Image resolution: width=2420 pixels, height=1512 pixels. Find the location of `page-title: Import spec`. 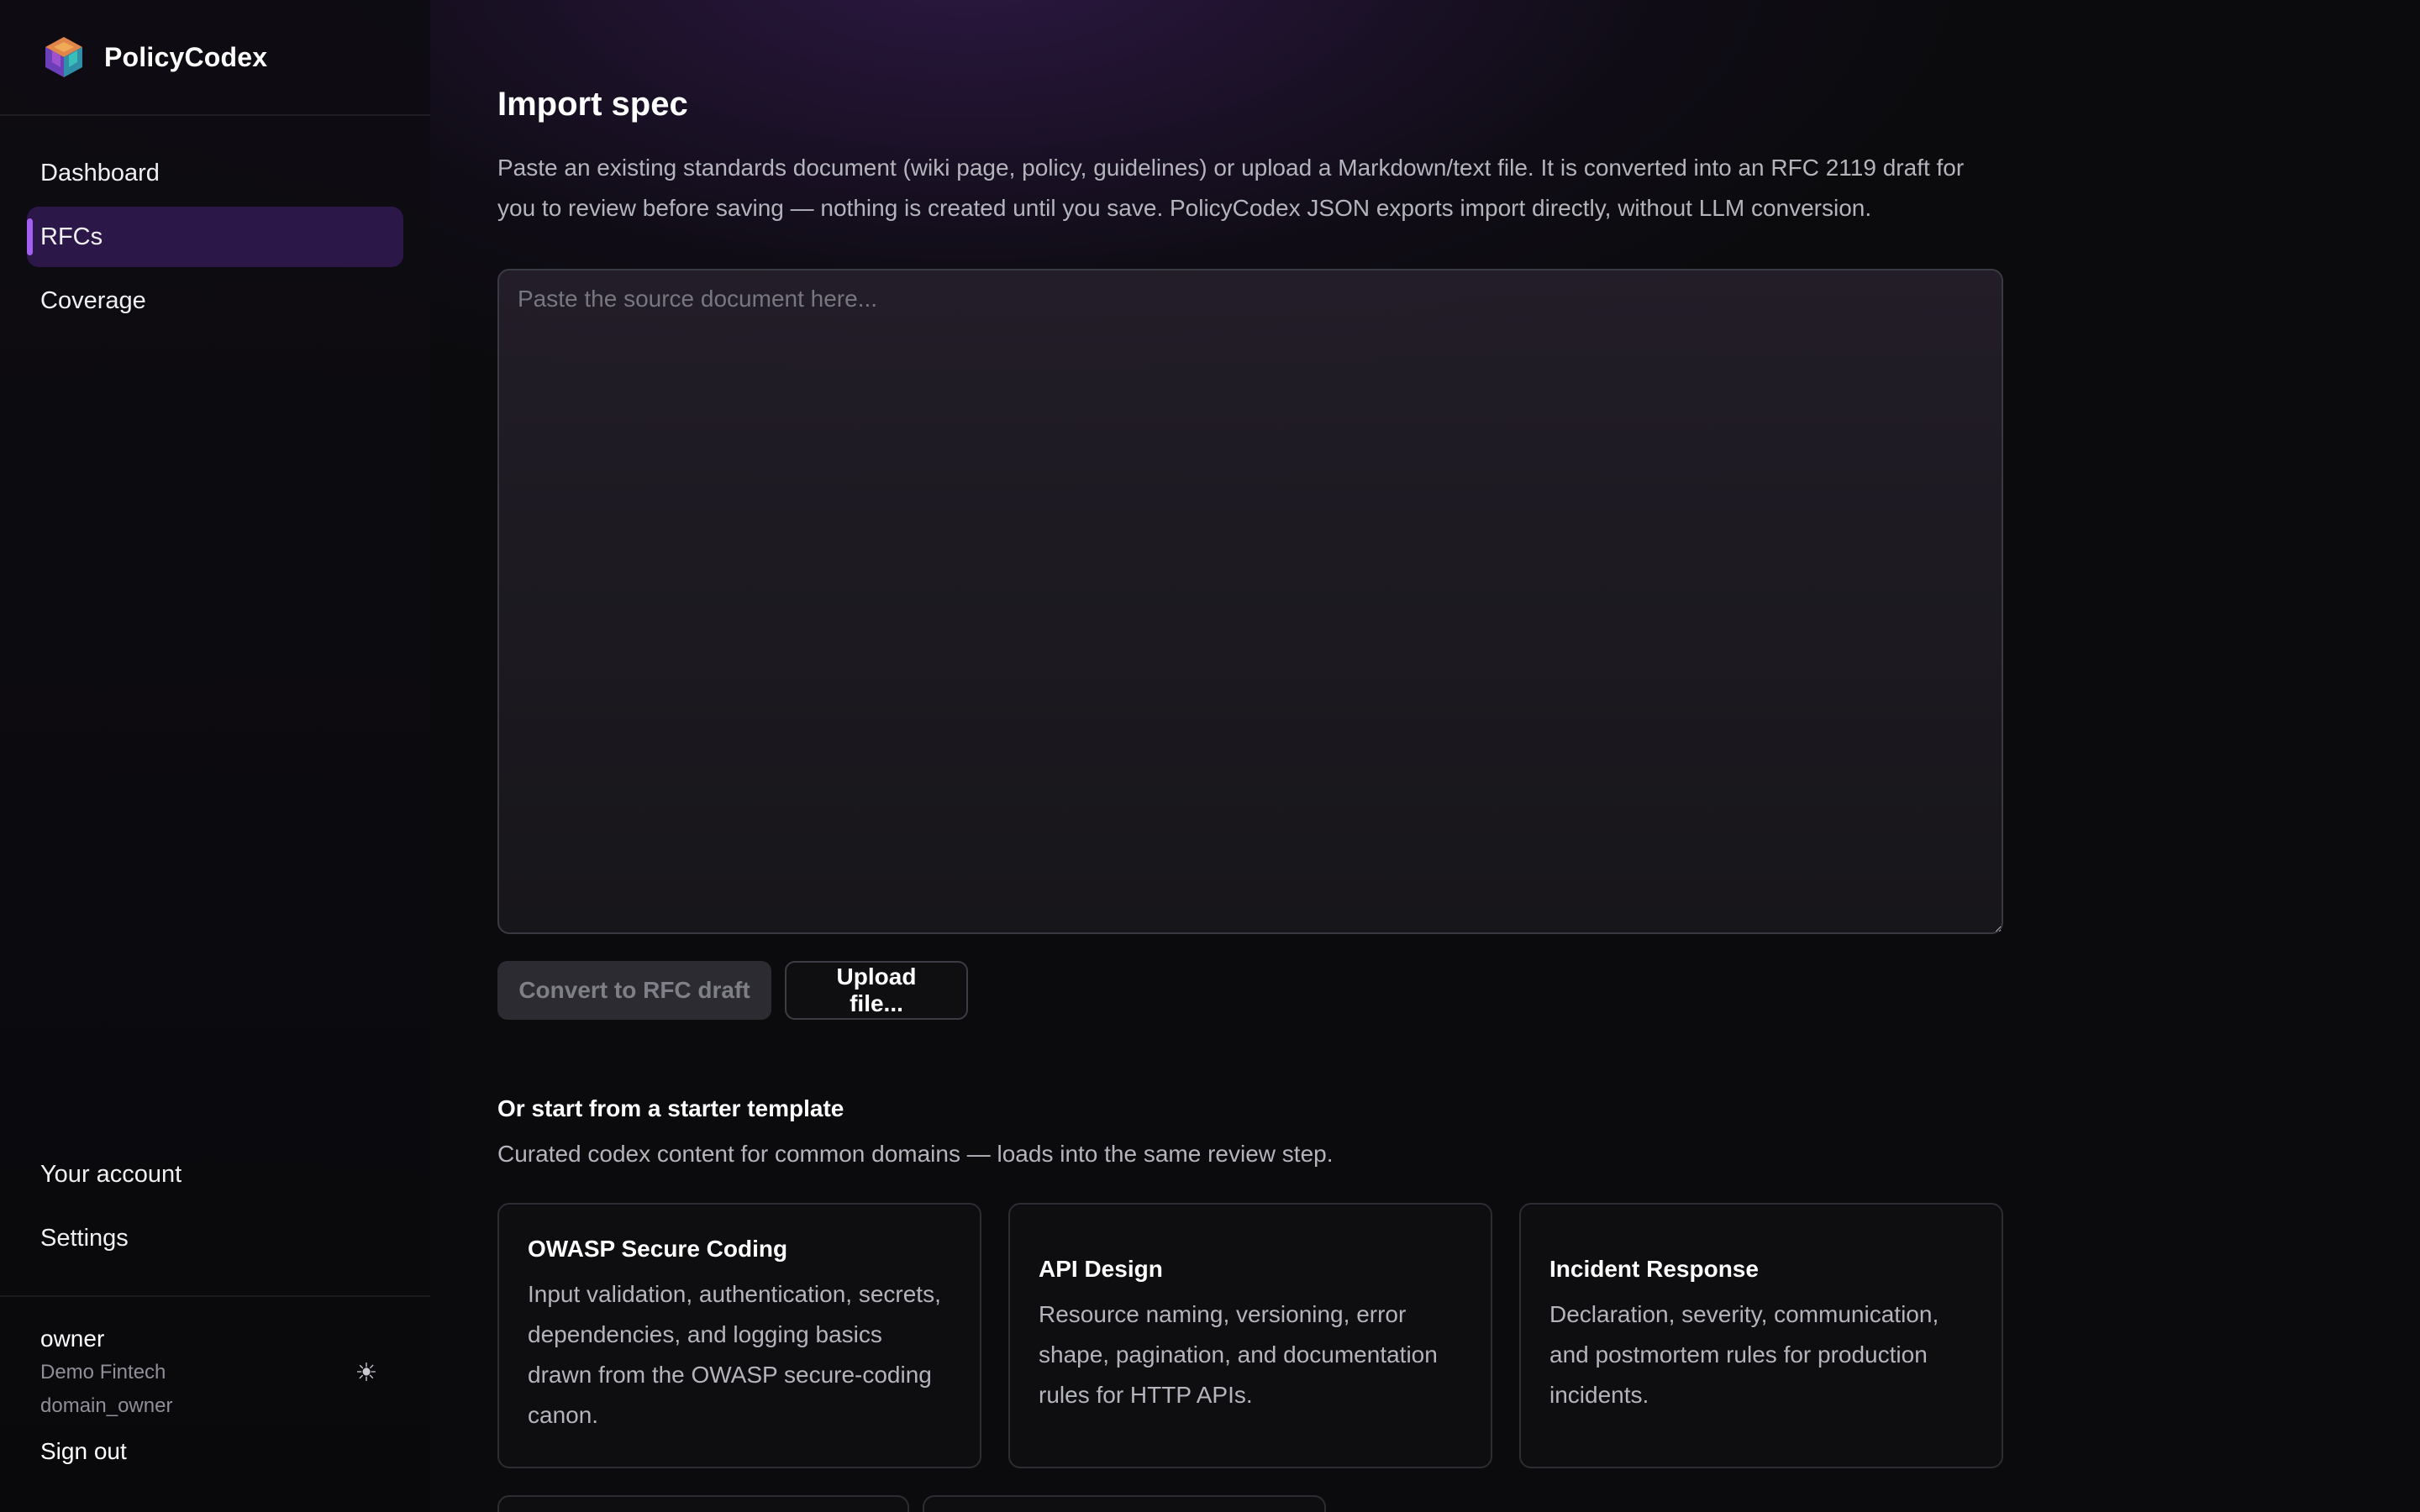

page-title: Import spec is located at coordinates (592, 104).